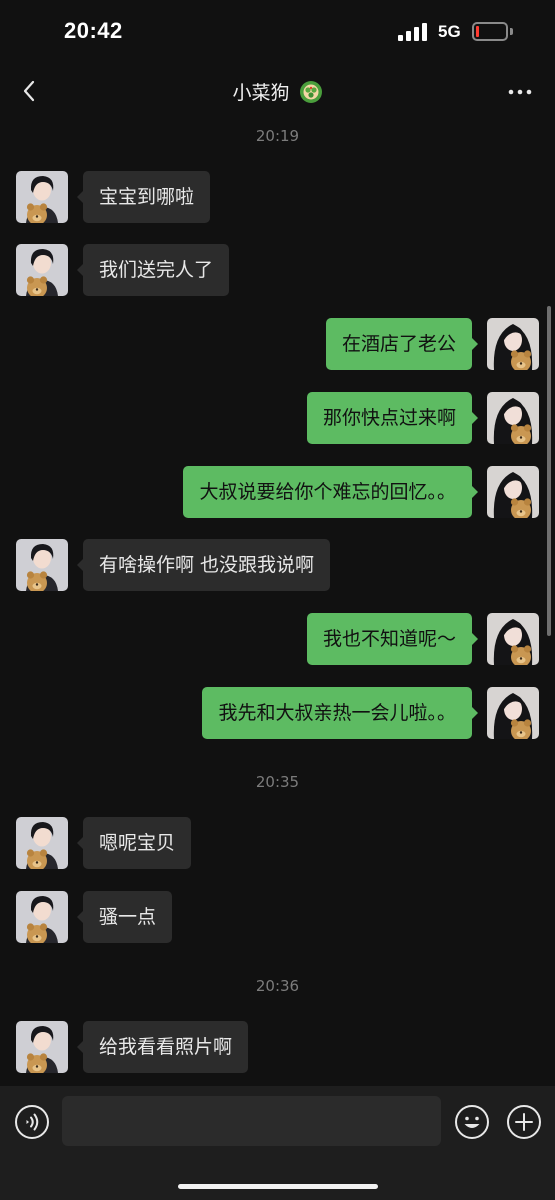  What do you see at coordinates (490, 31) in the screenshot?
I see `battery-icon` at bounding box center [490, 31].